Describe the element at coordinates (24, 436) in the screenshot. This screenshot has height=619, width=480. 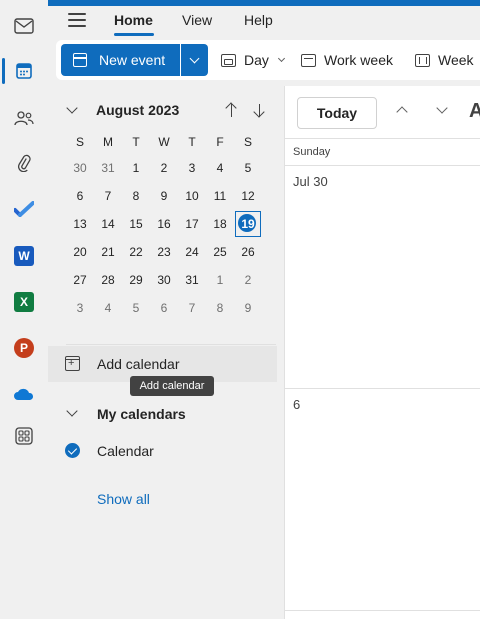
I see `rail-more-apps` at that location.